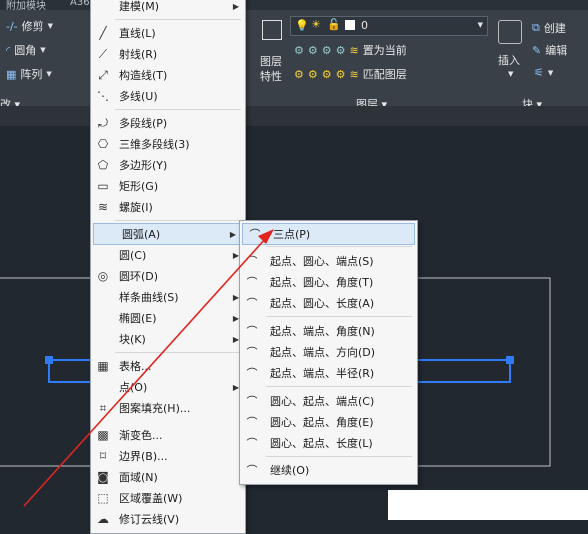 Image resolution: width=588 pixels, height=534 pixels. I want to click on arc-sce-icon: ⌒, so click(252, 261).